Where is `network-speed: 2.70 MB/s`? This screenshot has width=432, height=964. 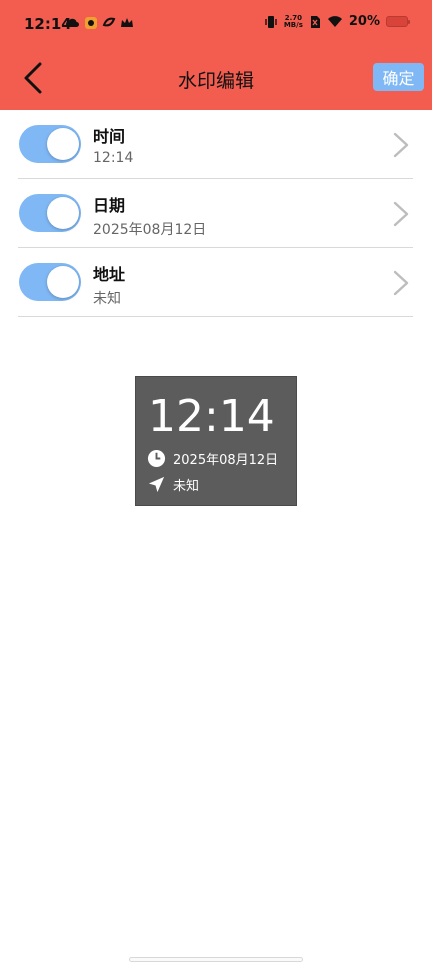 network-speed: 2.70 MB/s is located at coordinates (293, 21).